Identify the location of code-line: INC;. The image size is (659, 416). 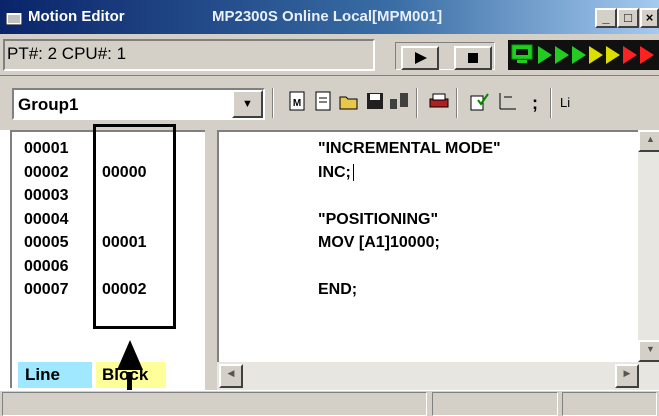
(338, 172).